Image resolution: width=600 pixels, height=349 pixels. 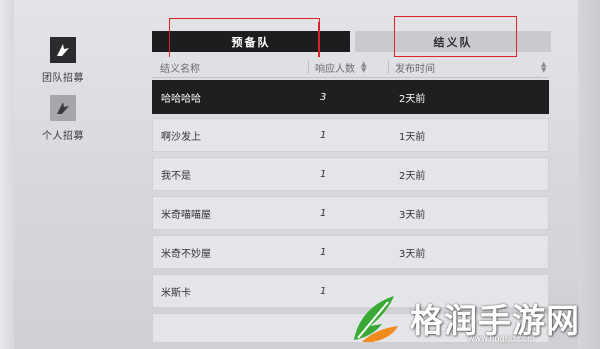 I want to click on watermark: 格润手游网 www.hngrjd.com, so click(x=470, y=317).